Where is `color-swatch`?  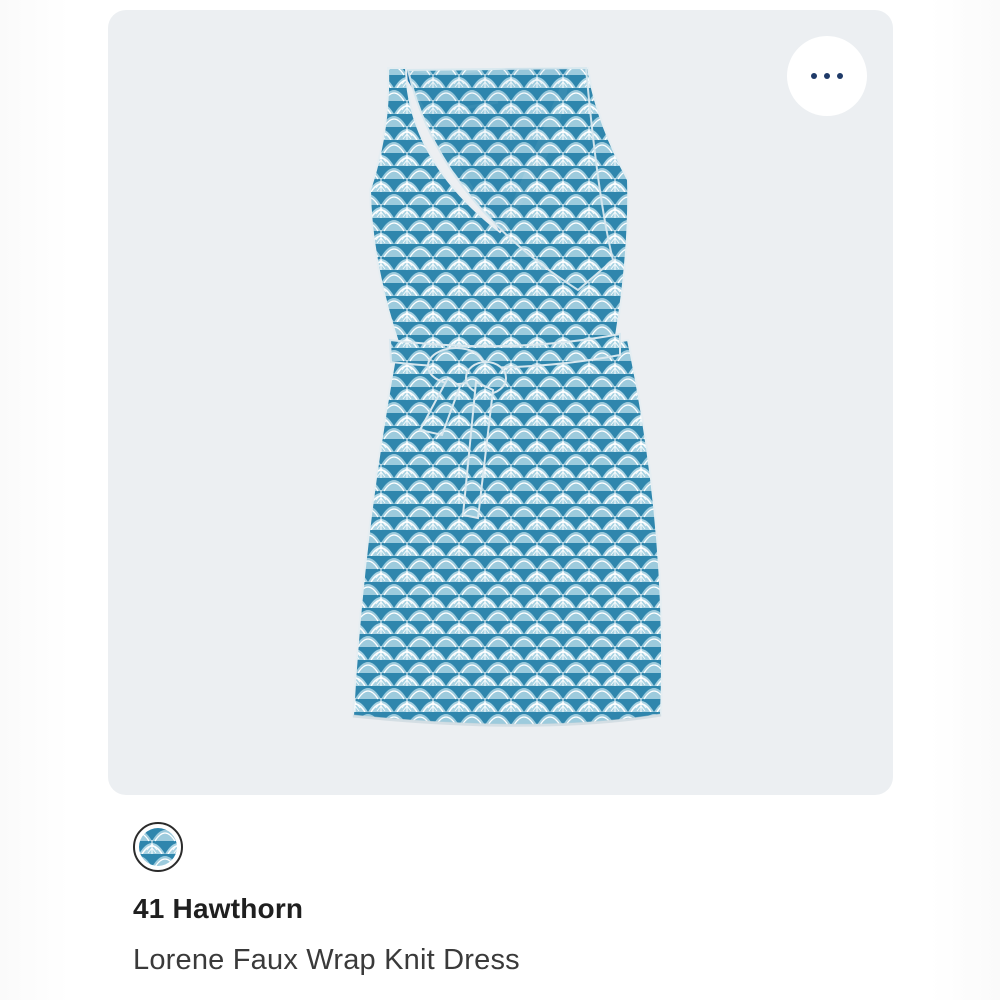
color-swatch is located at coordinates (158, 847).